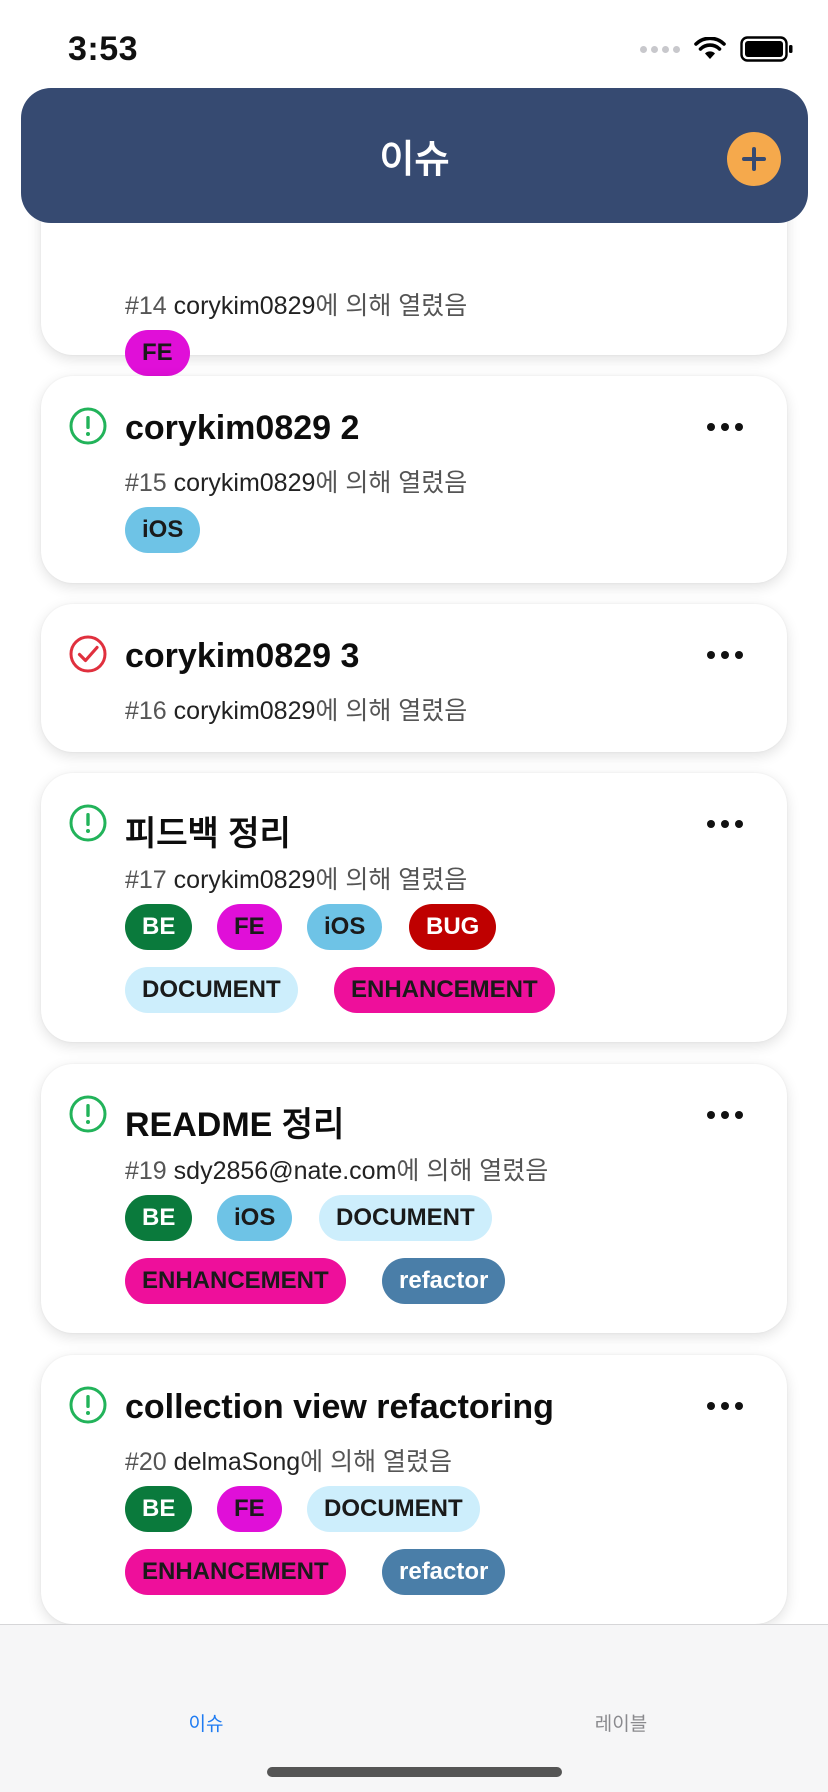 This screenshot has height=1792, width=828. What do you see at coordinates (146, 880) in the screenshot?
I see `issue-number: #17` at bounding box center [146, 880].